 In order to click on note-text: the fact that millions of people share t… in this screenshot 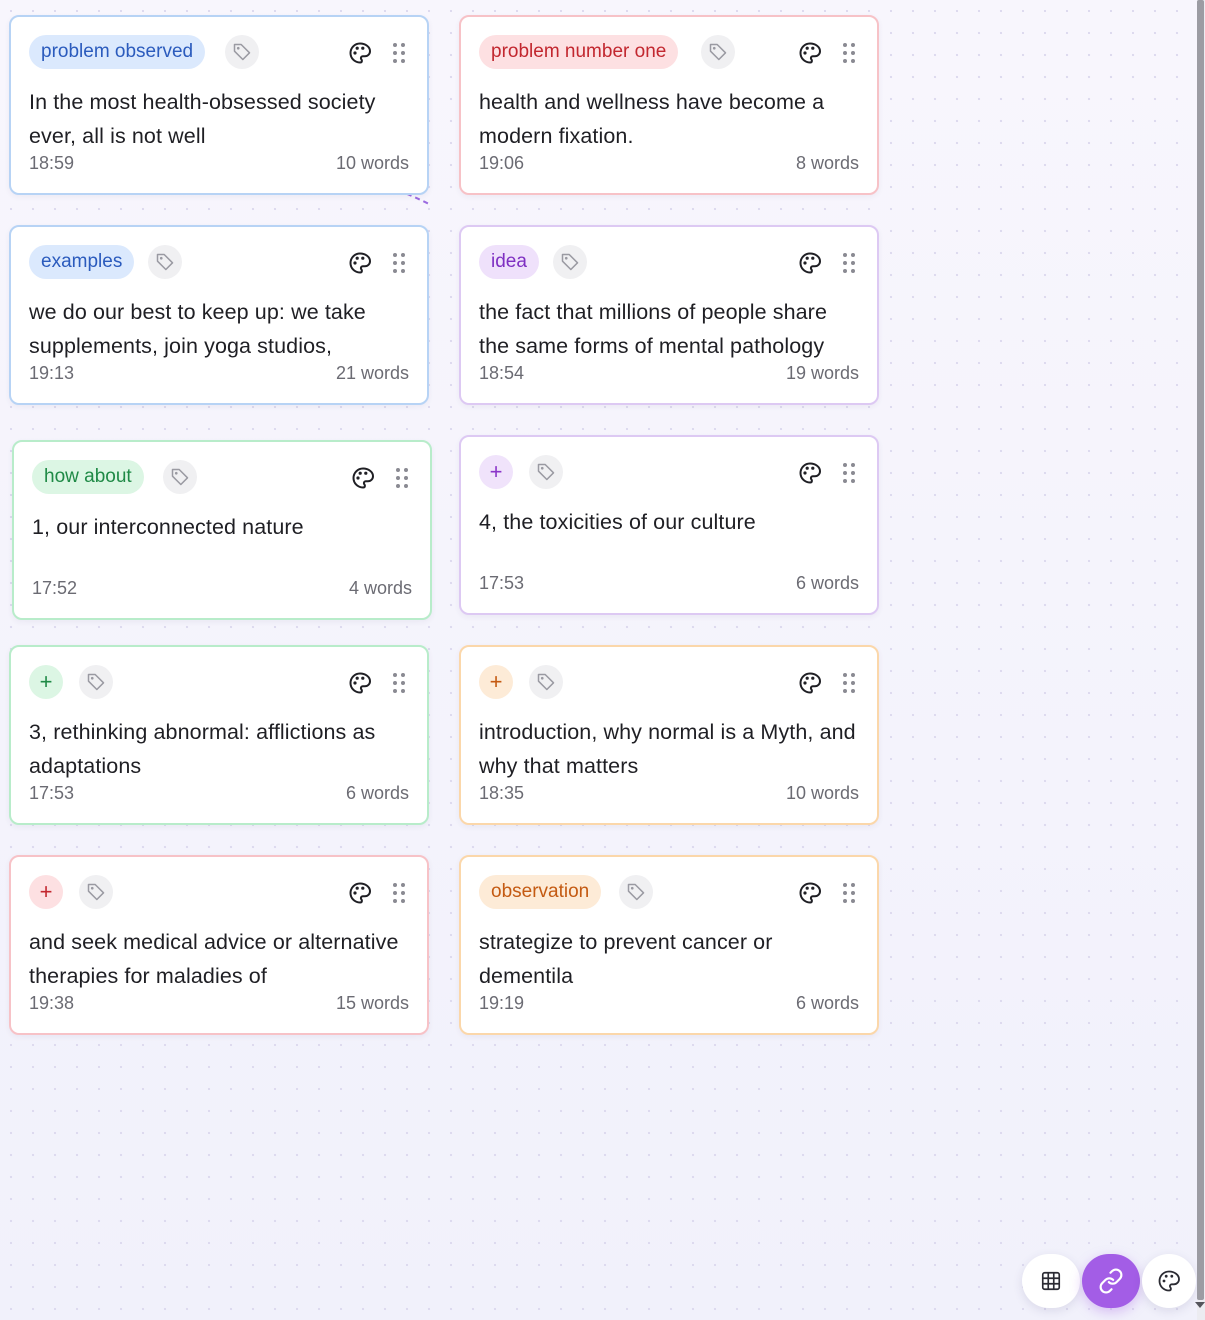, I will do `click(669, 329)`.